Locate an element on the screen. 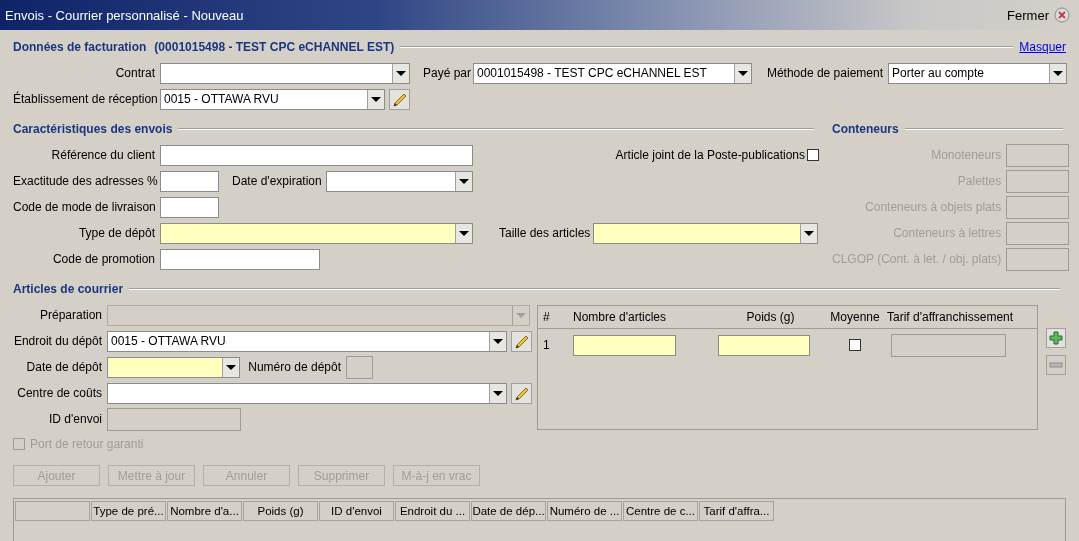 The width and height of the screenshot is (1079, 541). add-row-button is located at coordinates (1056, 338).